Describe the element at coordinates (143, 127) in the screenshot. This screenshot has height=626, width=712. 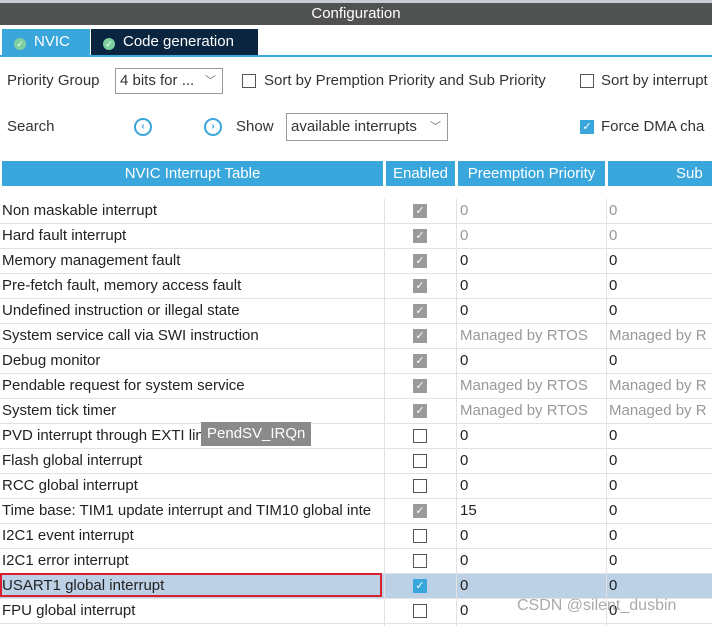
I see `search-previous-icon: ‹` at that location.